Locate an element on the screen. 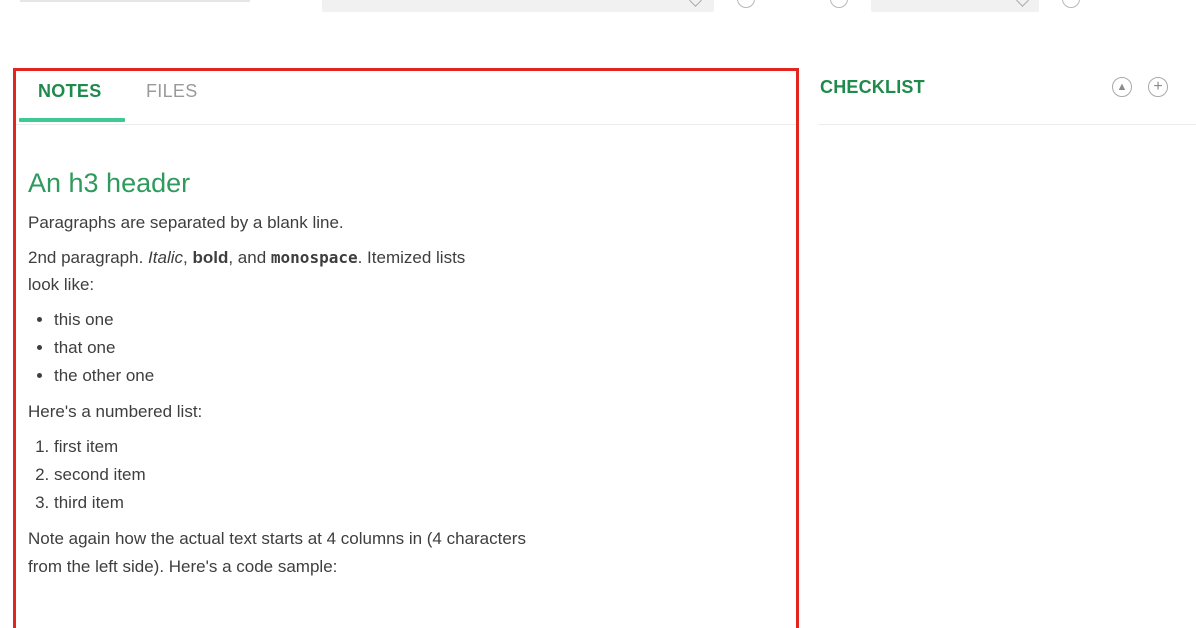 This screenshot has width=1196, height=628. note-heading: An h3 header is located at coordinates (109, 183).